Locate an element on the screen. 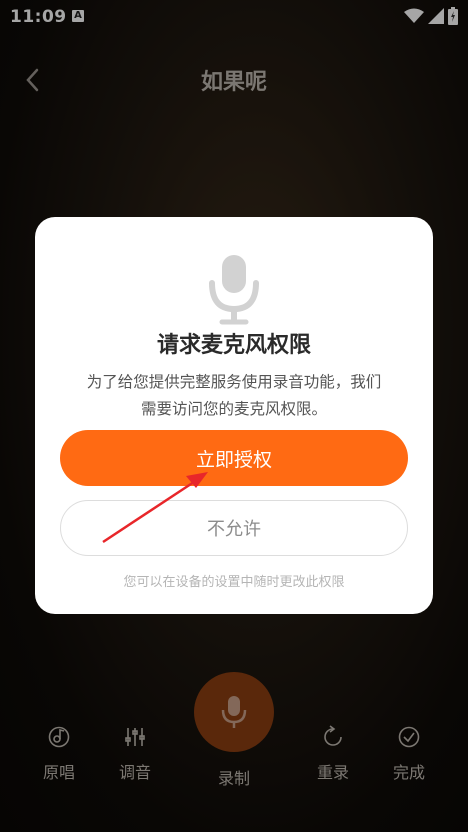 Image resolution: width=468 pixels, height=832 pixels. dialog-description: 为了给您提供完整服务使用录音功能，我们 需要访问您的麦克风权限。 is located at coordinates (234, 396).